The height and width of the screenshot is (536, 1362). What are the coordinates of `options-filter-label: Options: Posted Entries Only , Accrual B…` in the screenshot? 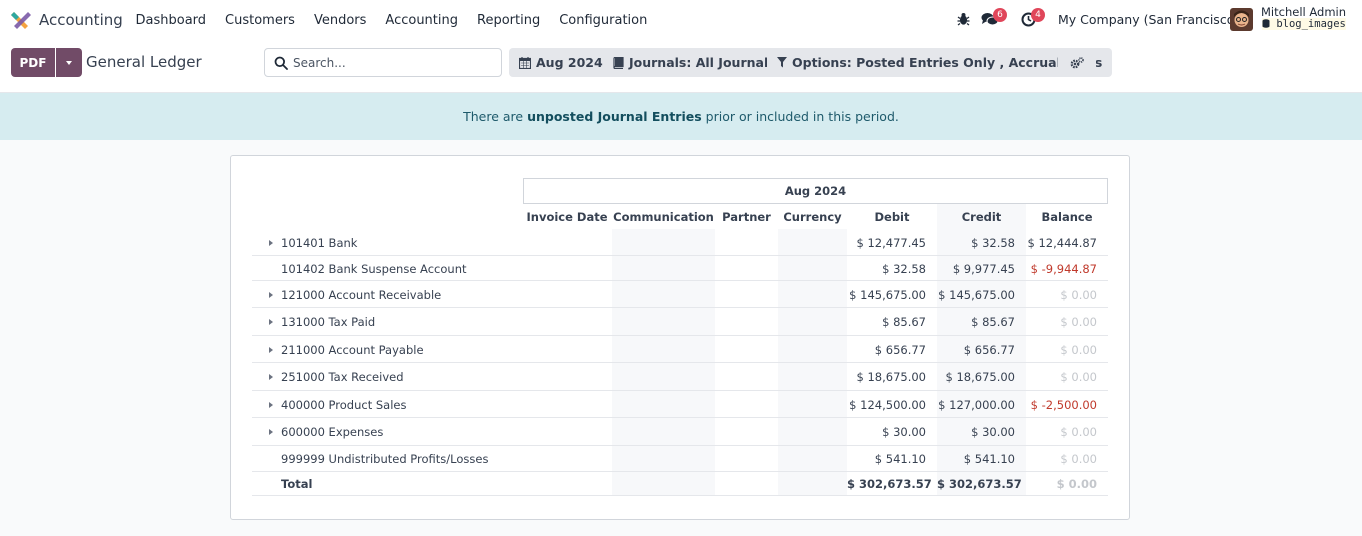 It's located at (947, 62).